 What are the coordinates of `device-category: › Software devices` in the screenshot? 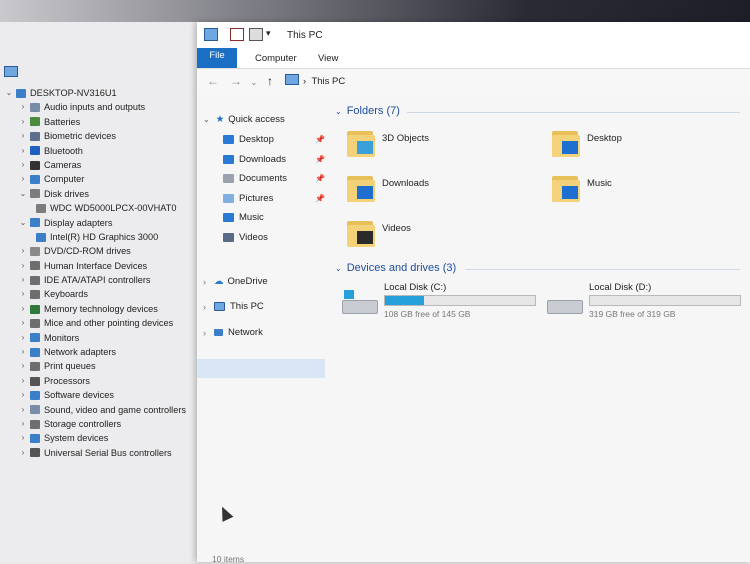 It's located at (106, 395).